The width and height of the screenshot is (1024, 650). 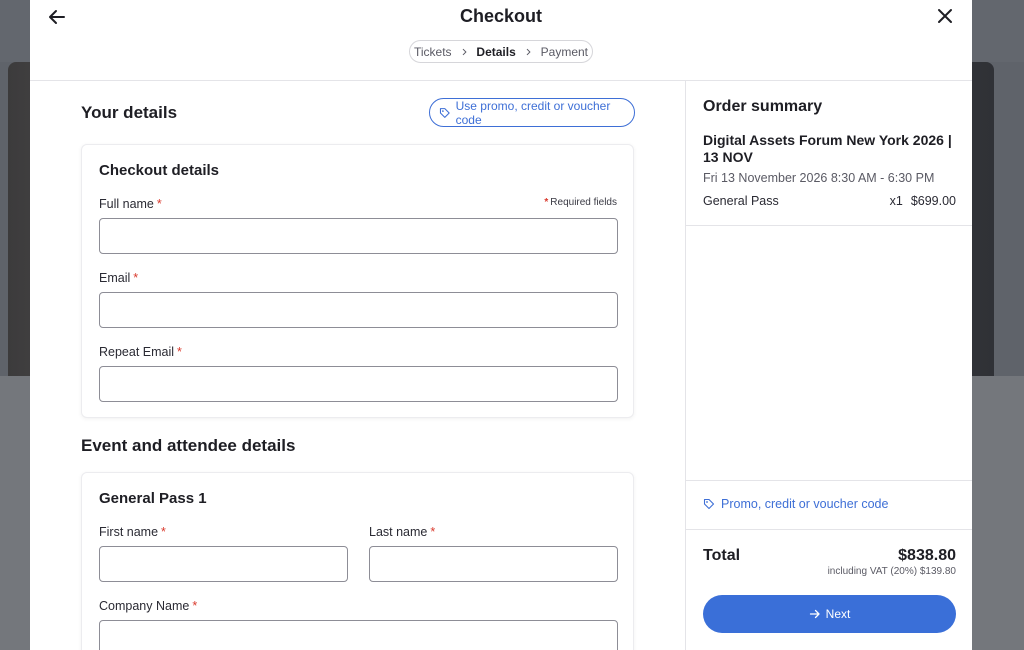 I want to click on promo-code-link: Promo, credit or voucher code, so click(x=795, y=504).